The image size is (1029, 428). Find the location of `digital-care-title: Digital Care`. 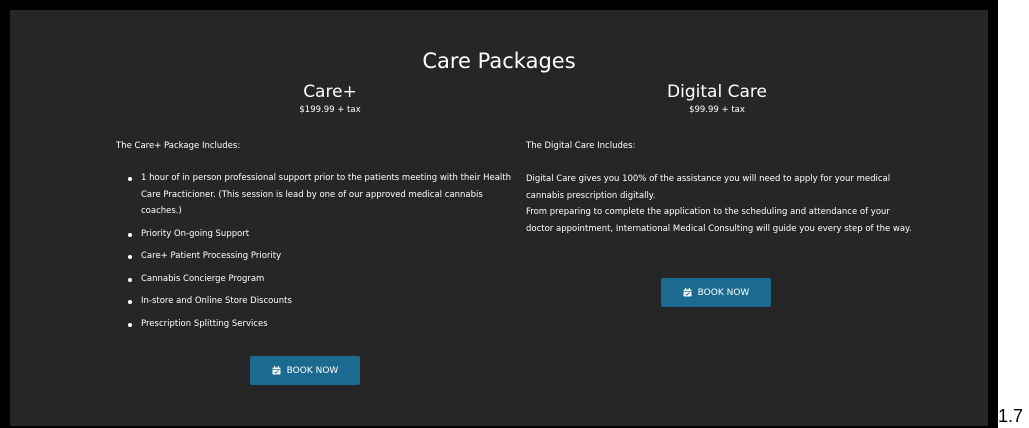

digital-care-title: Digital Care is located at coordinates (717, 92).